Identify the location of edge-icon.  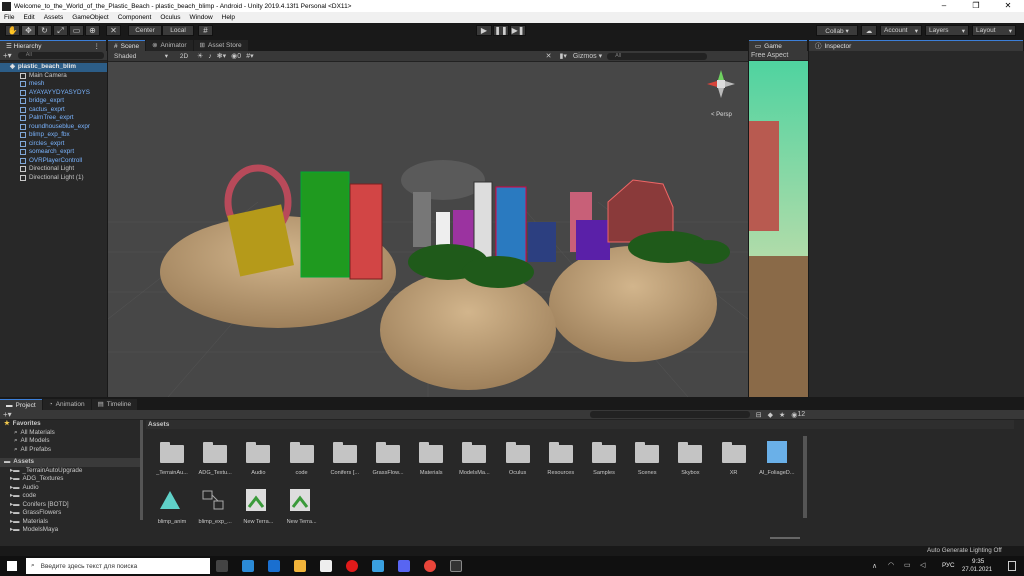
(248, 566).